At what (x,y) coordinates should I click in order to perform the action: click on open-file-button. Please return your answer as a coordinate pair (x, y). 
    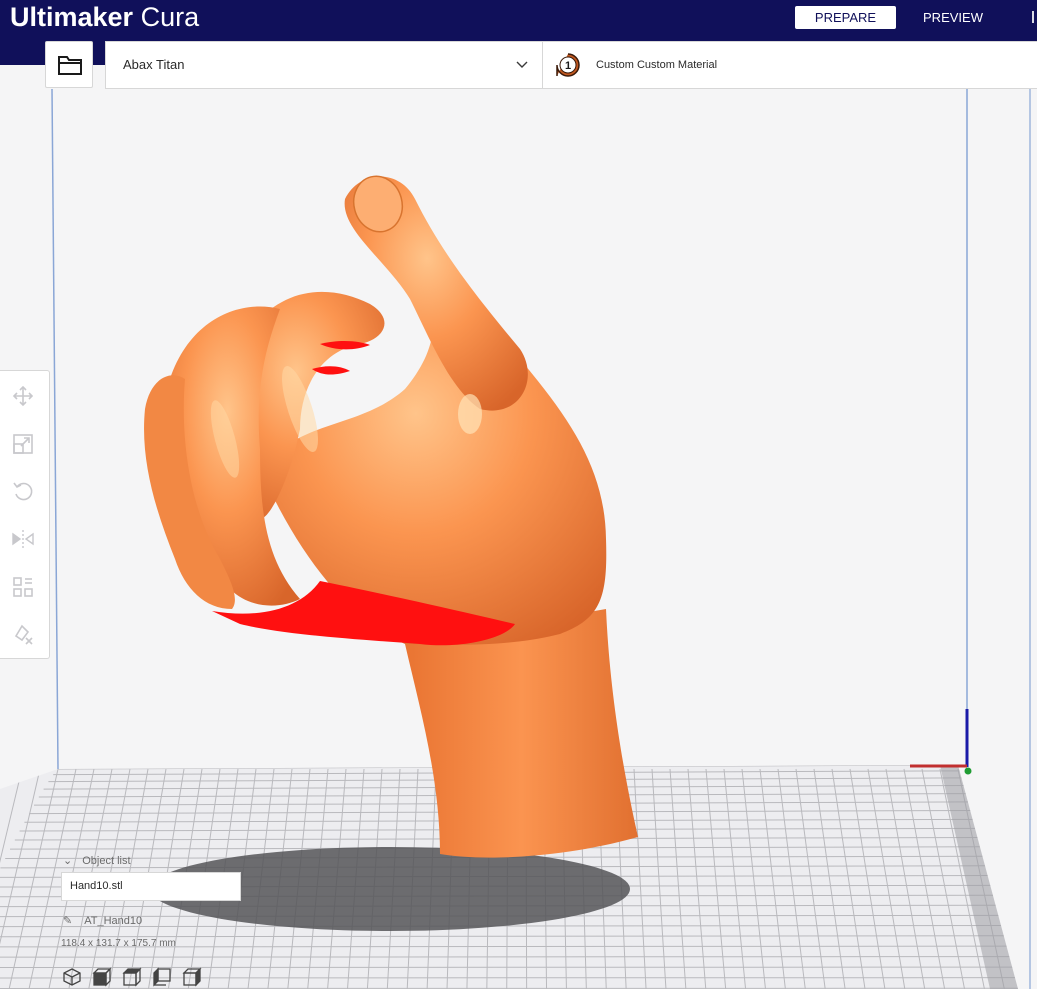
    Looking at the image, I should click on (69, 64).